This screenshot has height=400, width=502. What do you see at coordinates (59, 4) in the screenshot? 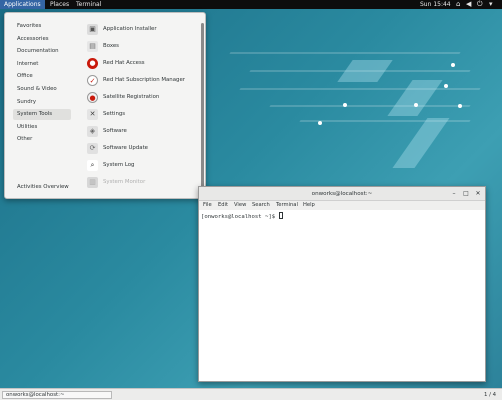
I see `places-menu: Places` at bounding box center [59, 4].